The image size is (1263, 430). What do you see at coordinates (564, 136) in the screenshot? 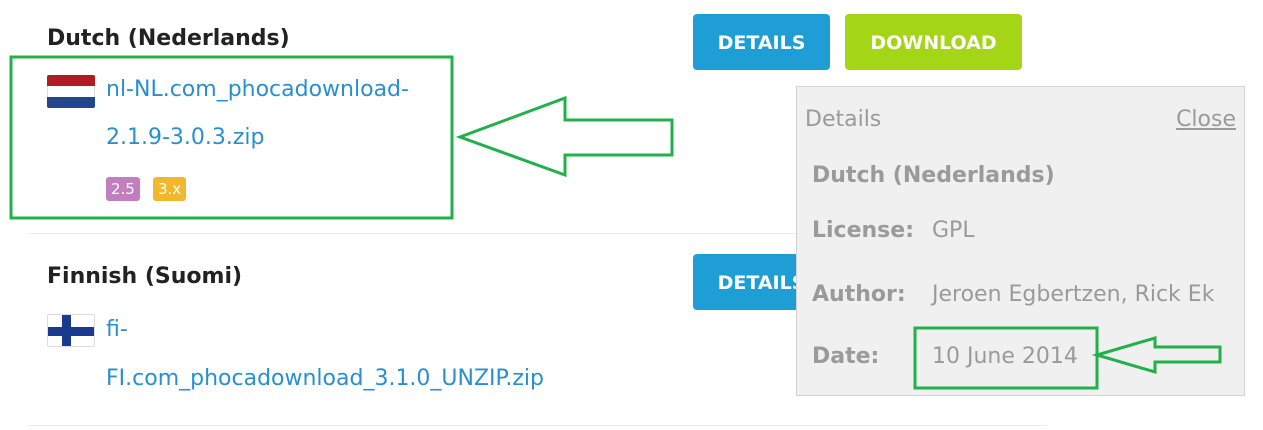
I see `arrow-pointing-left-icon` at bounding box center [564, 136].